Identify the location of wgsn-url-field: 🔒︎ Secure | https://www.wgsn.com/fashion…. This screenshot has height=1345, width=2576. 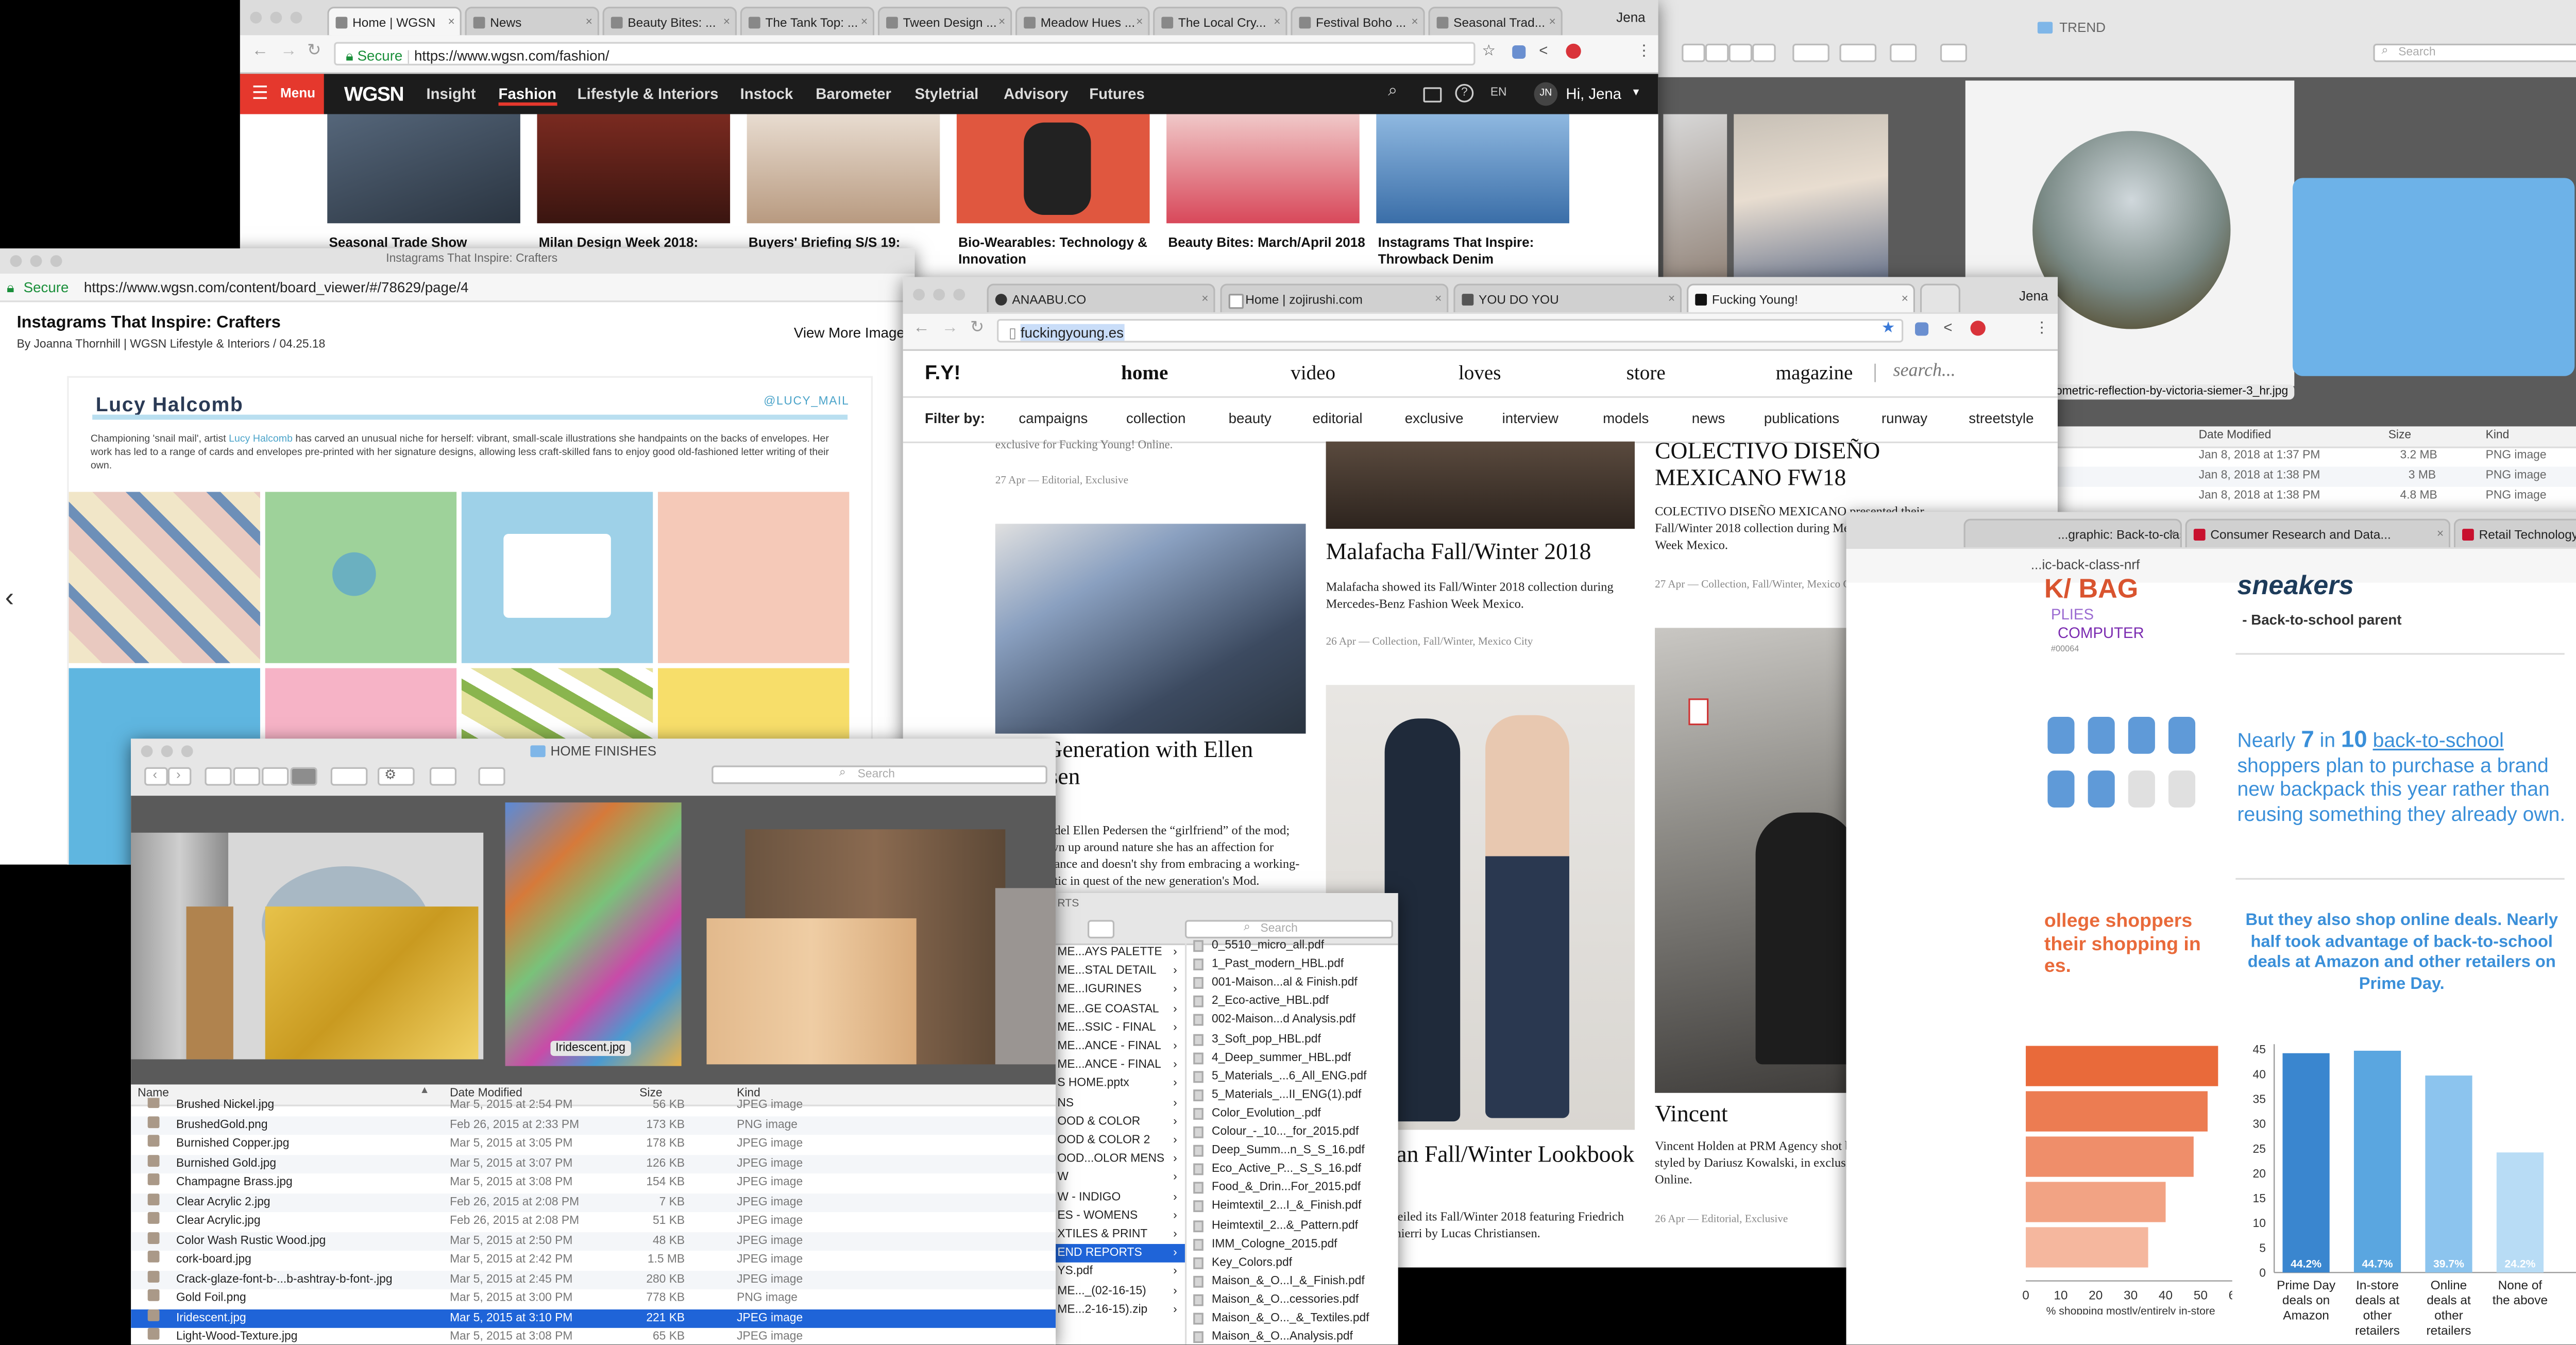
(905, 54).